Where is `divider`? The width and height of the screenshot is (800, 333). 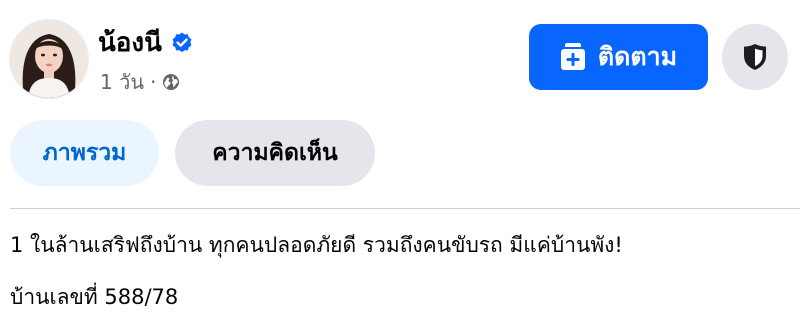 divider is located at coordinates (405, 208).